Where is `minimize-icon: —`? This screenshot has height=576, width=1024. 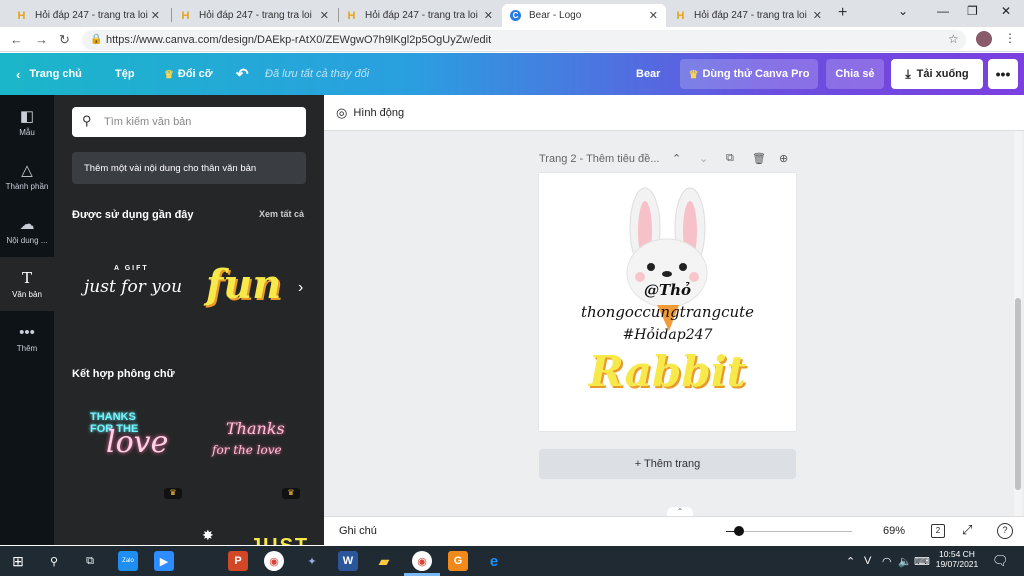 minimize-icon: — is located at coordinates (943, 11).